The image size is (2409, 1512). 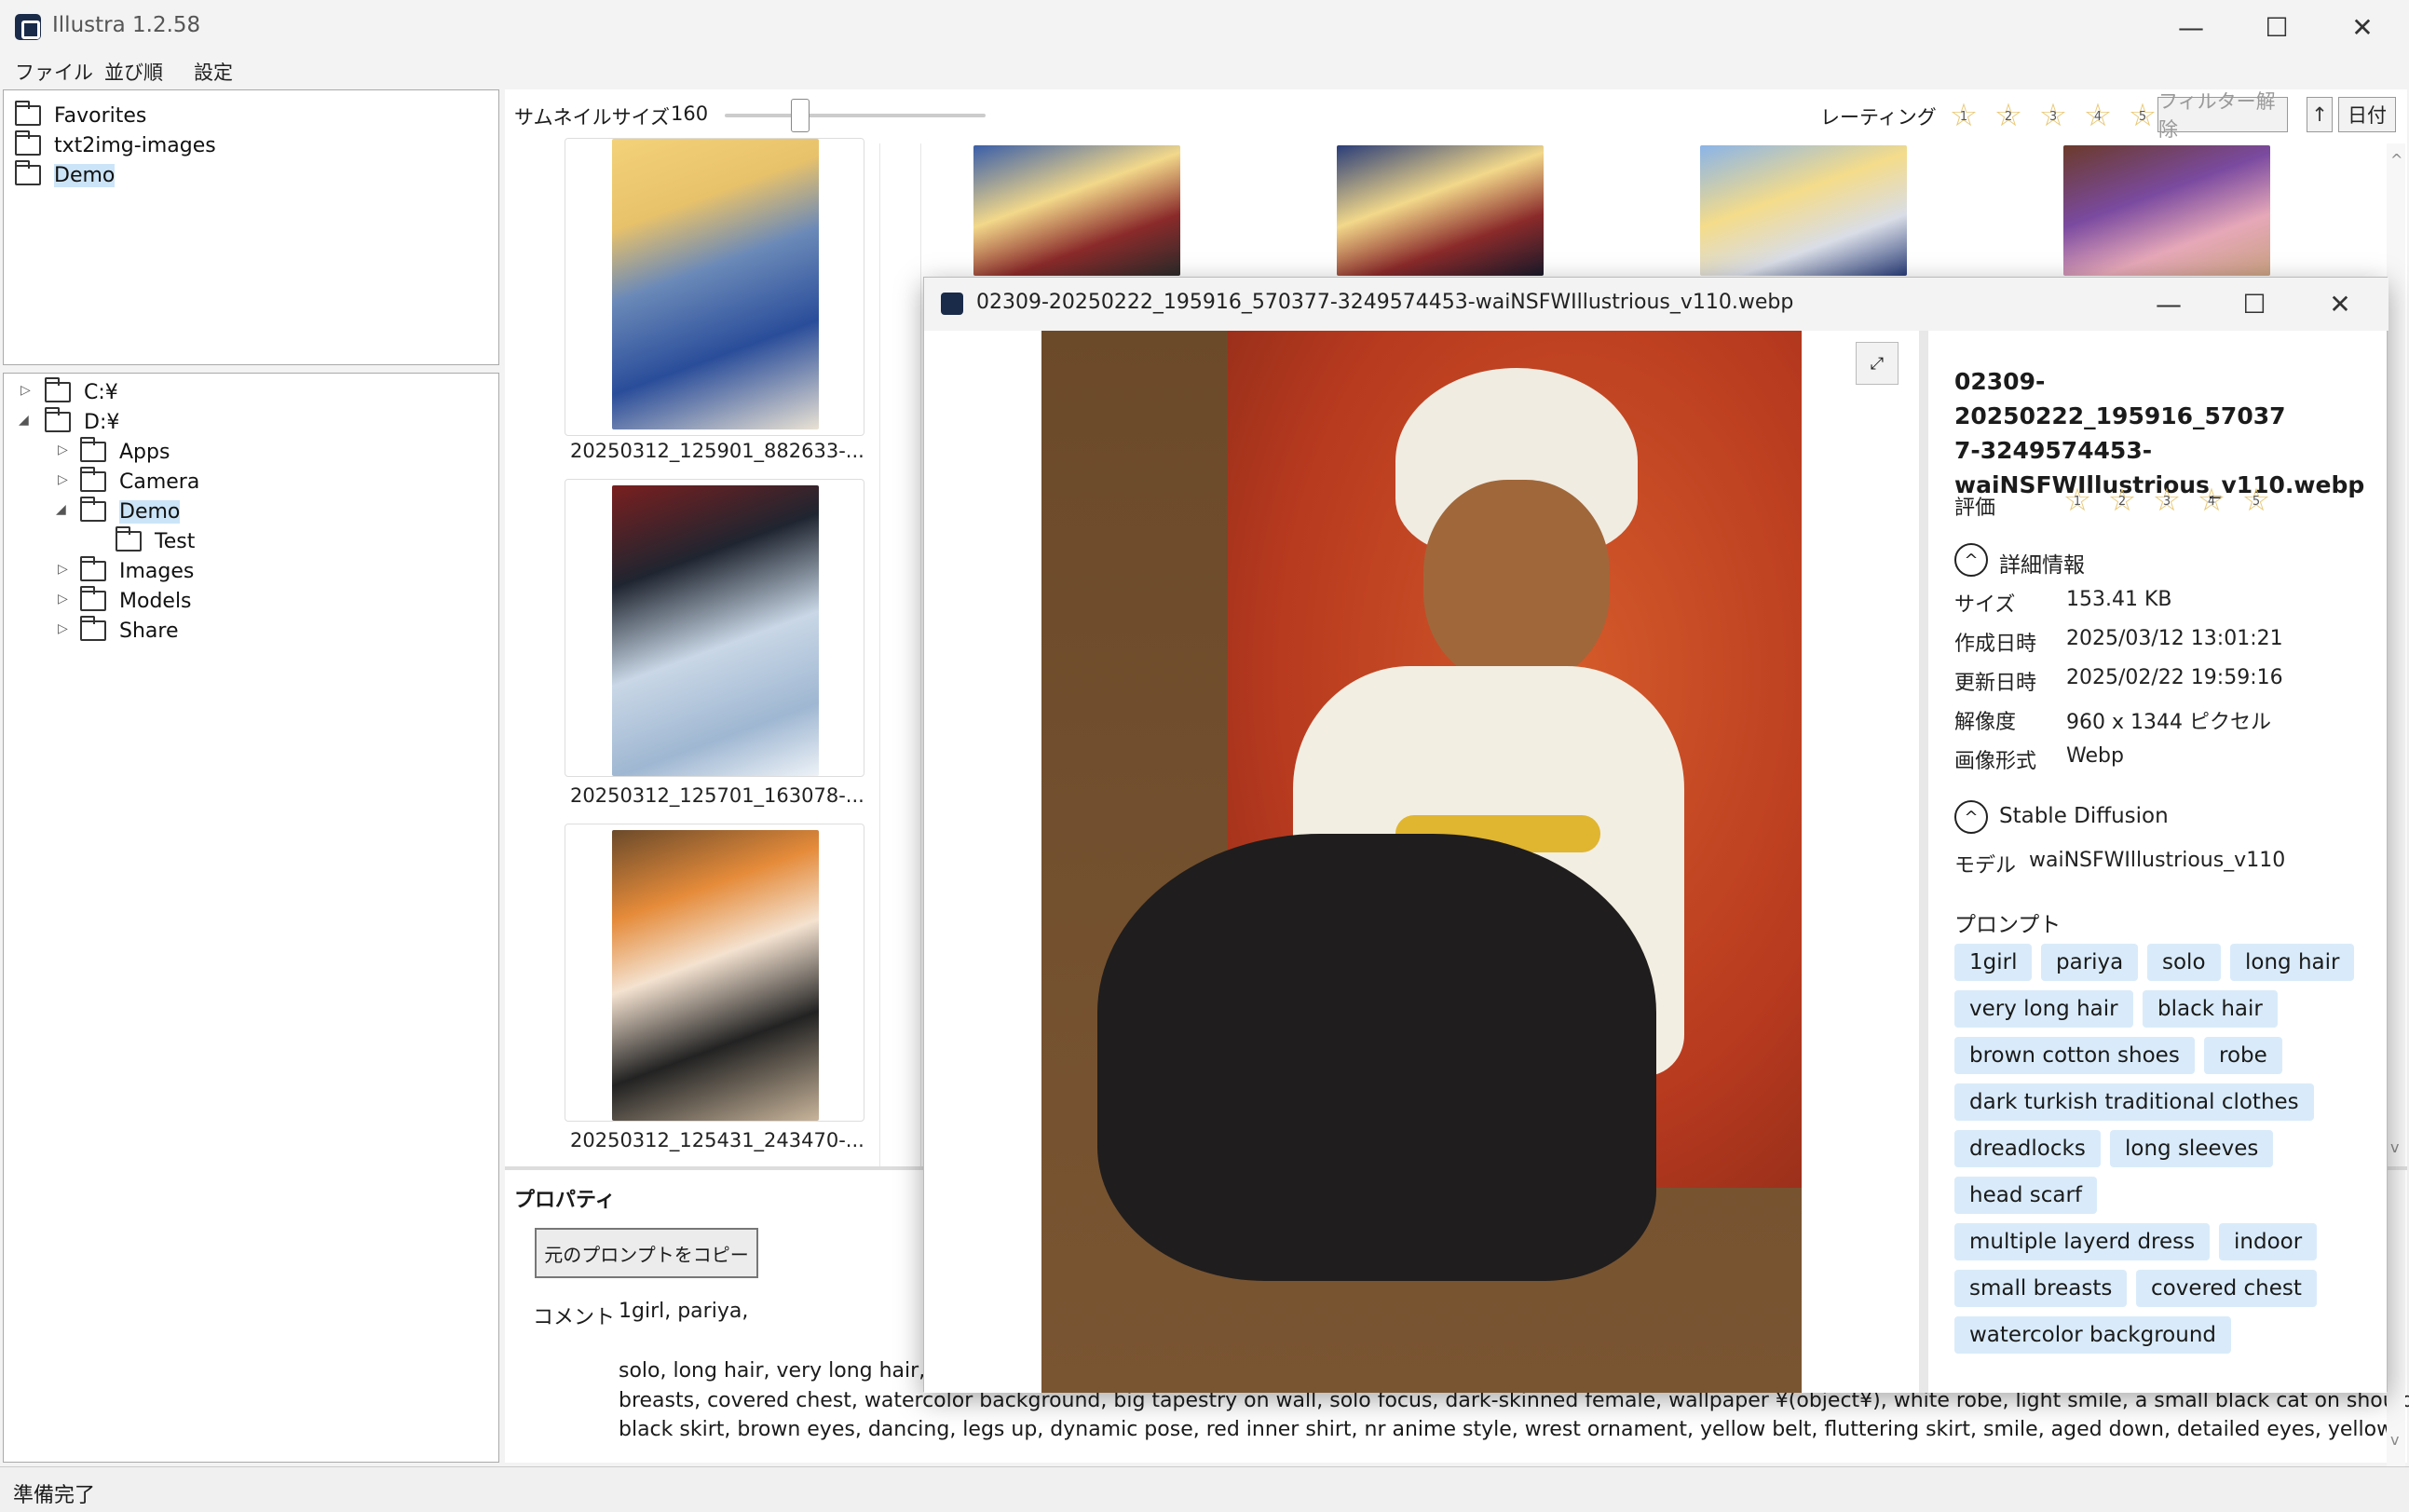 I want to click on tree-item-test: Test, so click(x=156, y=540).